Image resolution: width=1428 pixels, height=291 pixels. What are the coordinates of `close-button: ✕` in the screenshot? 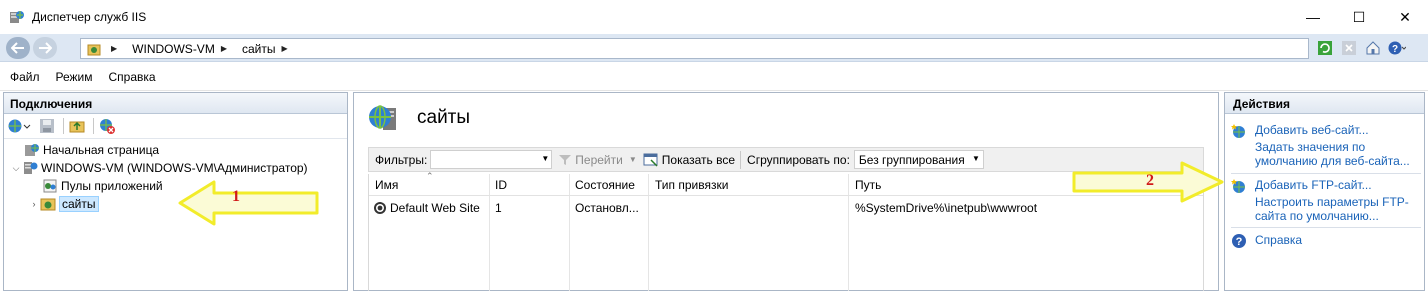 It's located at (1405, 17).